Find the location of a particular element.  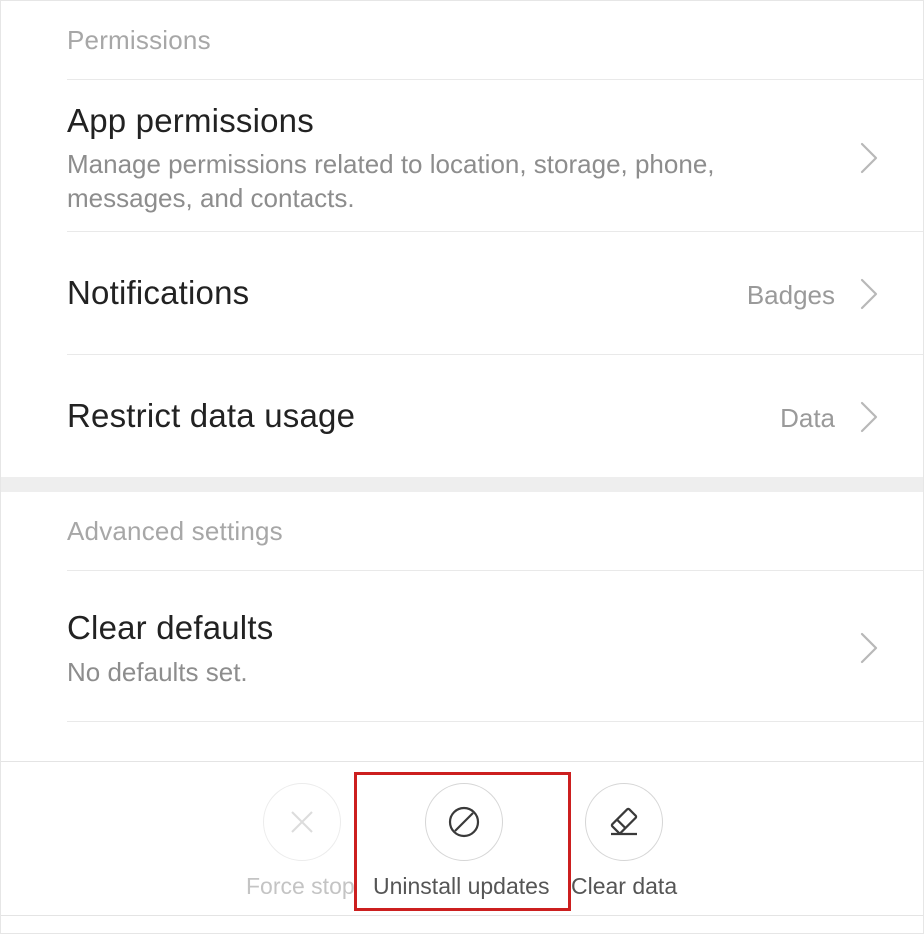

clear-defaults-subtitle: No defaults set. is located at coordinates (157, 672).